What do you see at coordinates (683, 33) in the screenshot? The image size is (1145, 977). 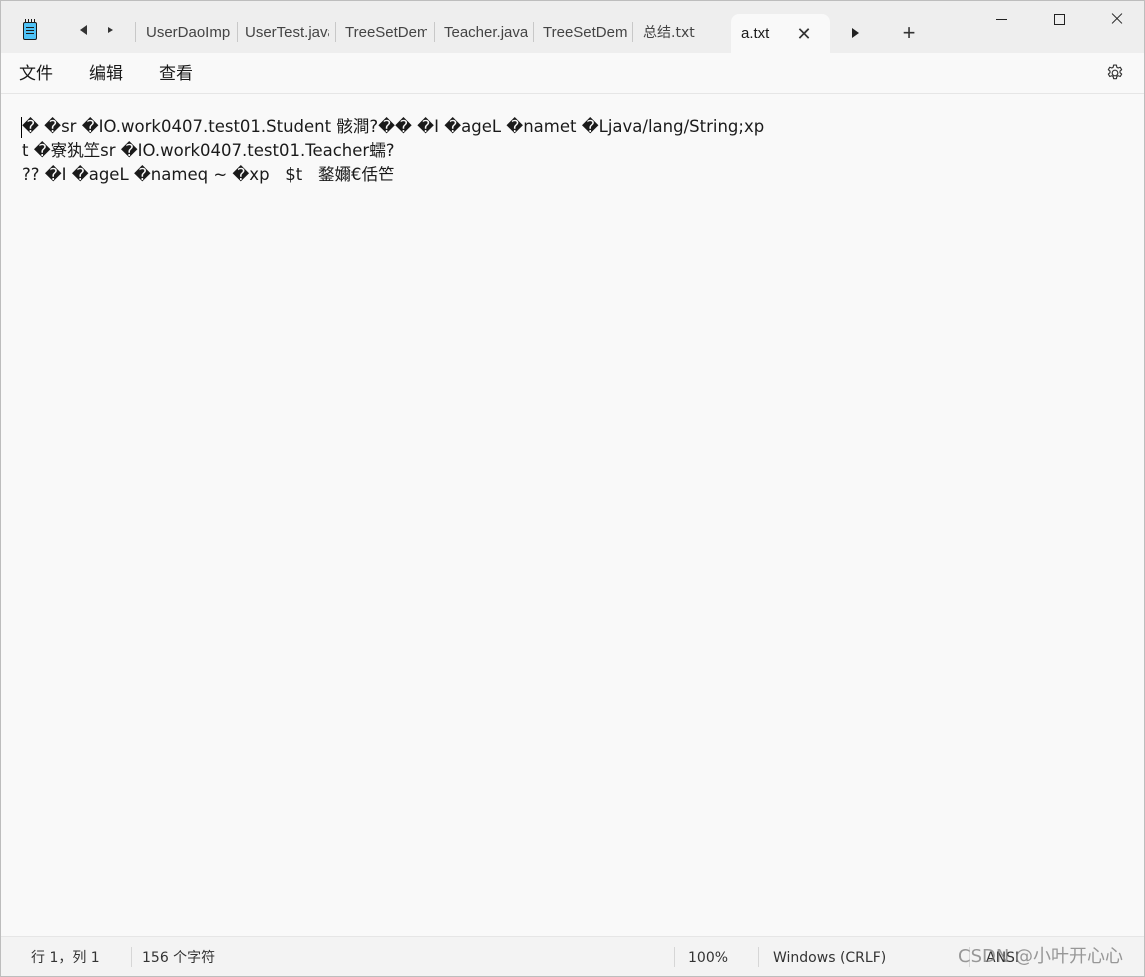 I see `tab-summary: 总结.txt` at bounding box center [683, 33].